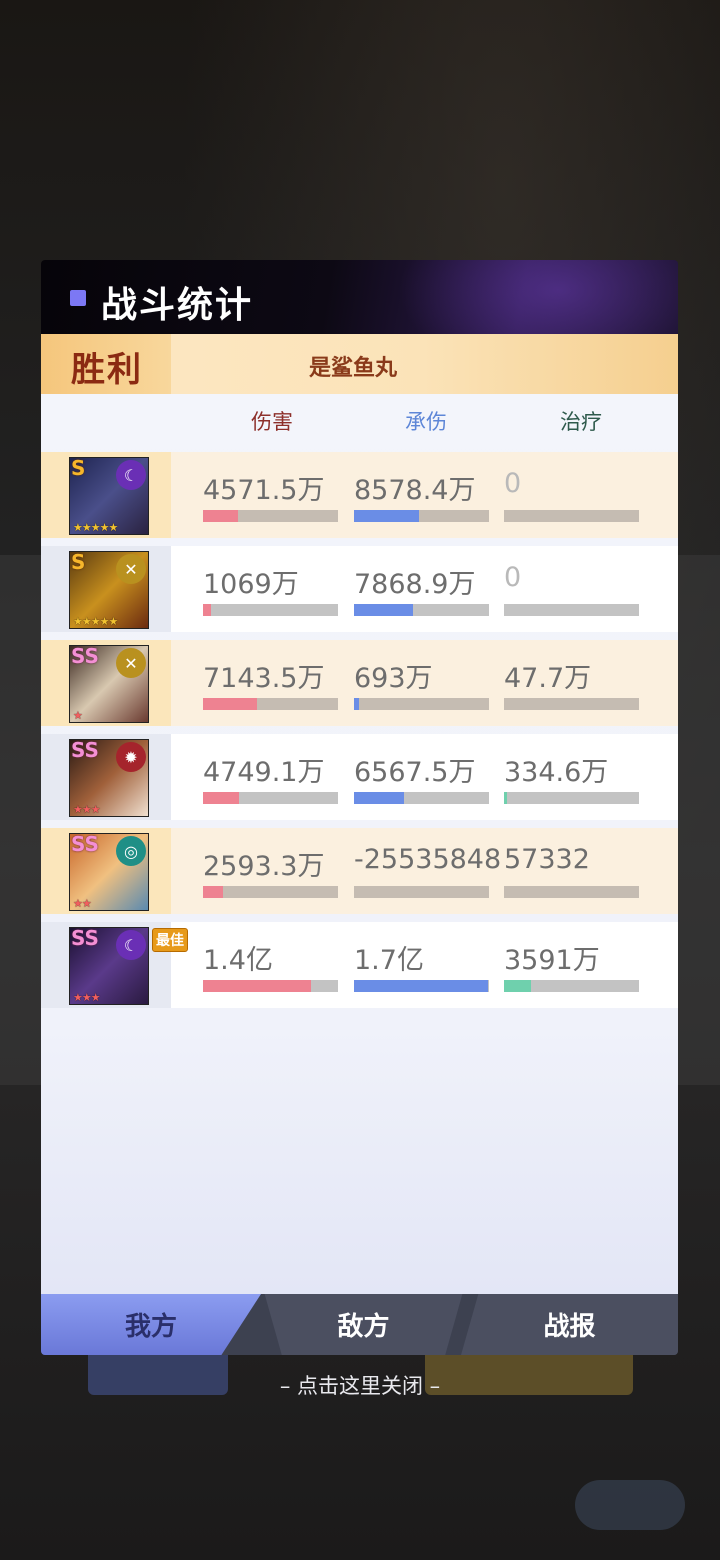  Describe the element at coordinates (238, 960) in the screenshot. I see `damage-value: 1.4亿` at that location.